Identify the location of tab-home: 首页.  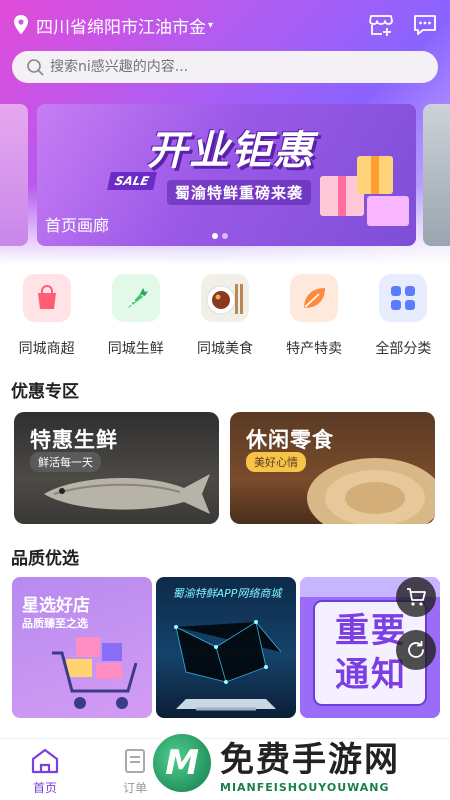
(45, 769).